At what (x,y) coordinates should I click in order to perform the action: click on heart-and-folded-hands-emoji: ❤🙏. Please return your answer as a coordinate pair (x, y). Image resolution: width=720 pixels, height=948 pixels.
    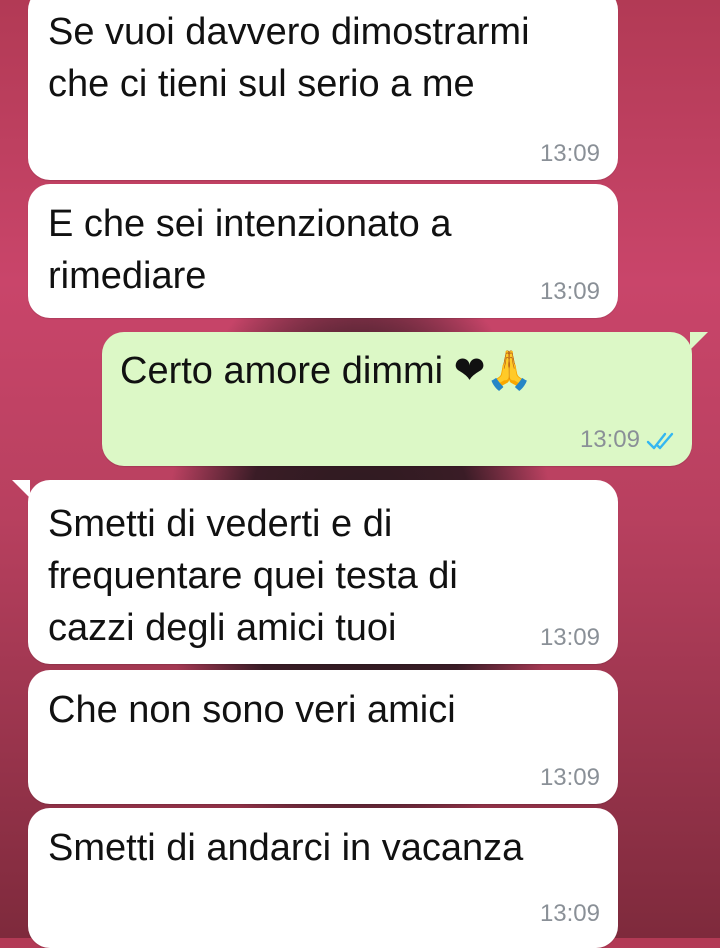
    Looking at the image, I should click on (493, 370).